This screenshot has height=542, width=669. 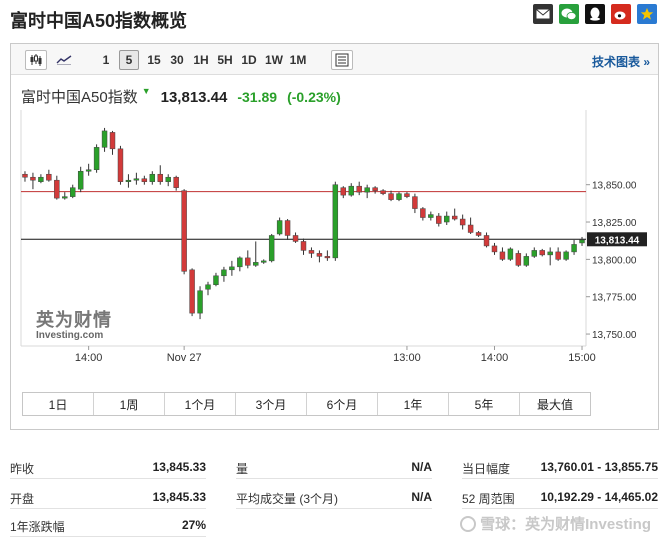 I want to click on watermark-en: Investing.com, so click(x=70, y=335).